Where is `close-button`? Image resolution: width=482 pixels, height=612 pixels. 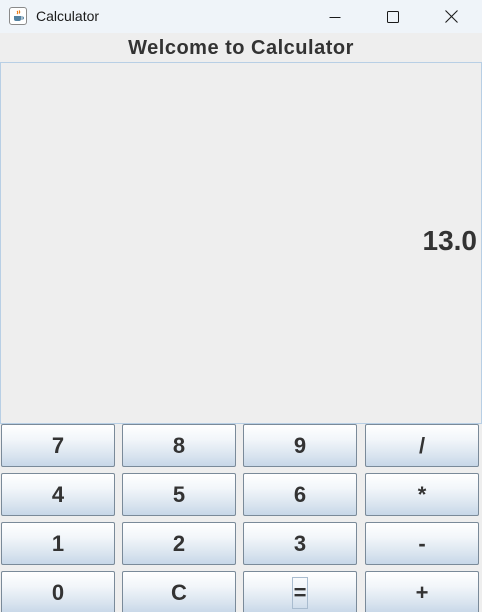 close-button is located at coordinates (451, 16).